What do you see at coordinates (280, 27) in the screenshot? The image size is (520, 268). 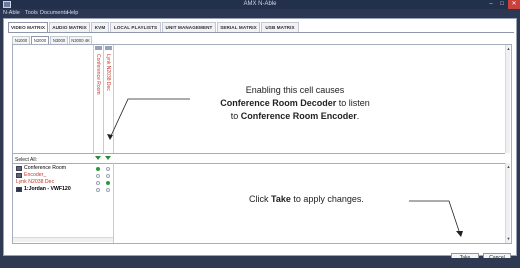 I see `tab-usb-matrix: USB MATRIX` at bounding box center [280, 27].